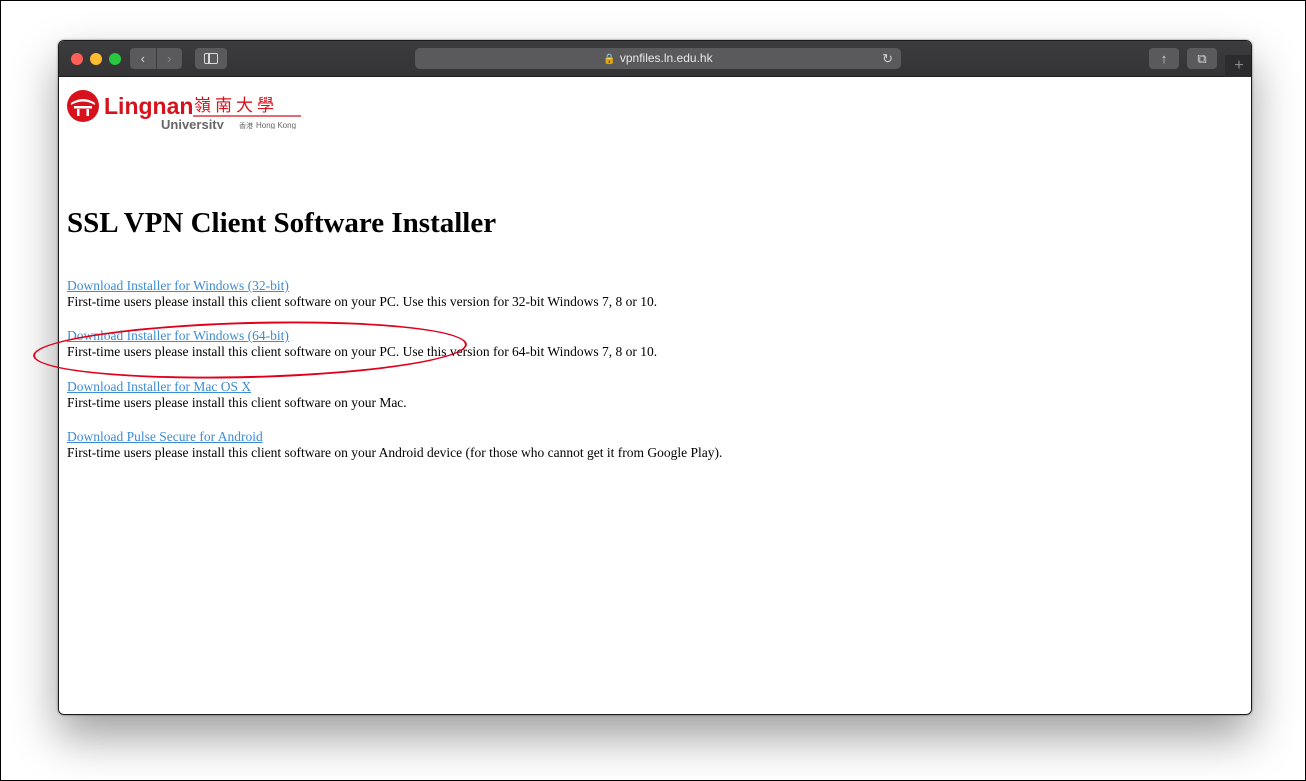  Describe the element at coordinates (87, 112) in the screenshot. I see `emblem-pillar-right` at that location.